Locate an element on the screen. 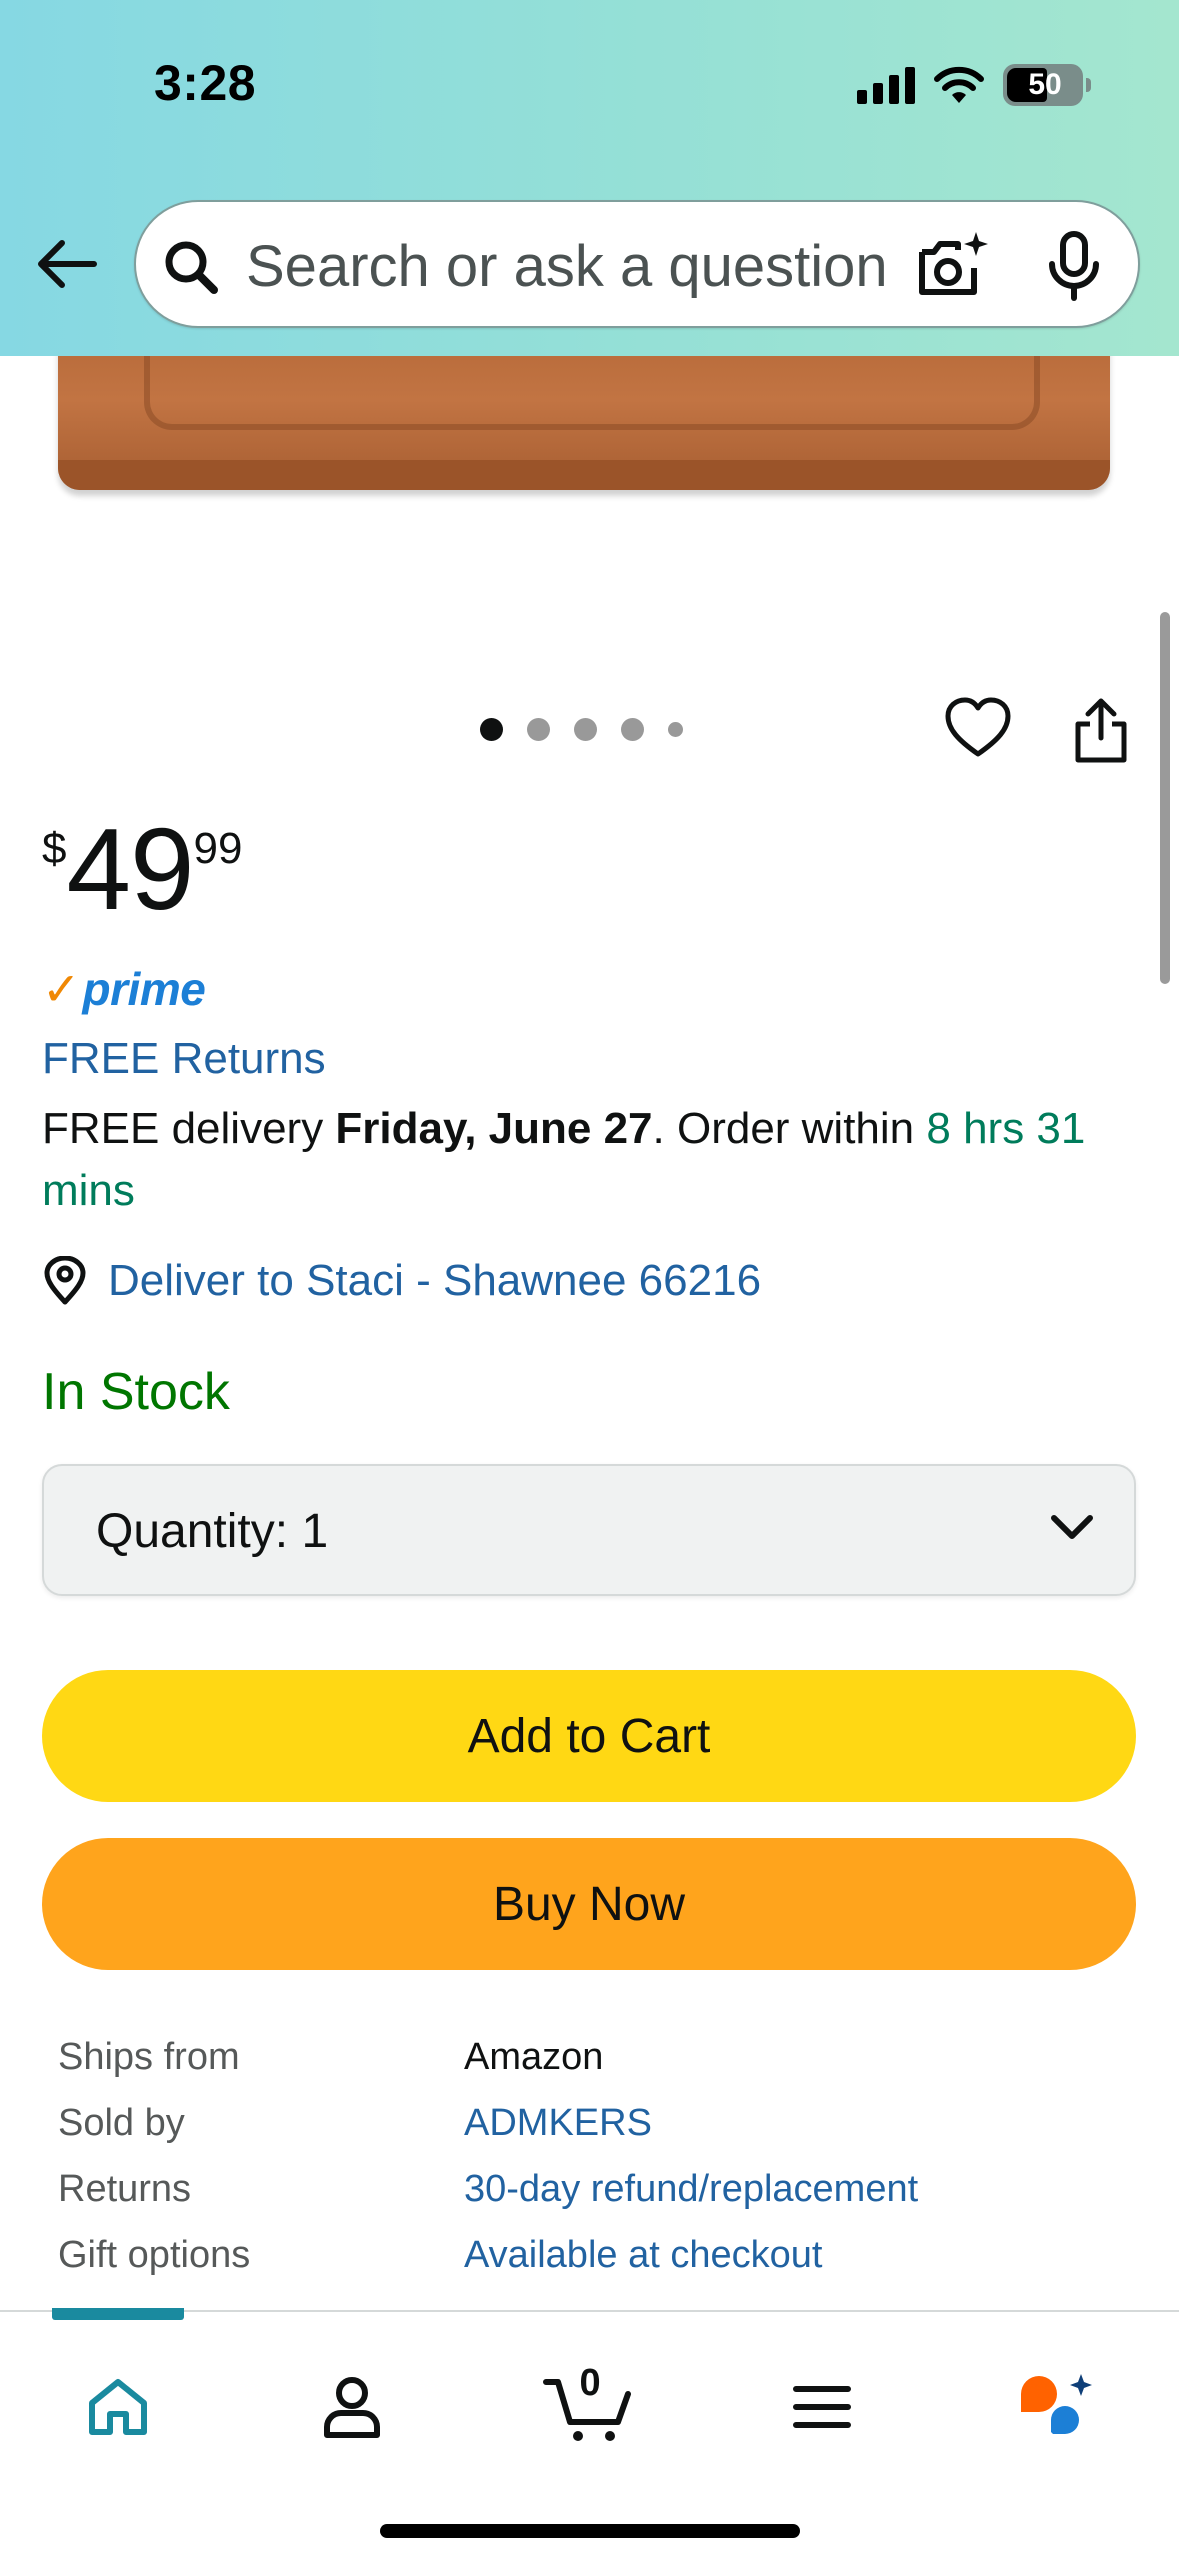  nav-account is located at coordinates (352, 2407).